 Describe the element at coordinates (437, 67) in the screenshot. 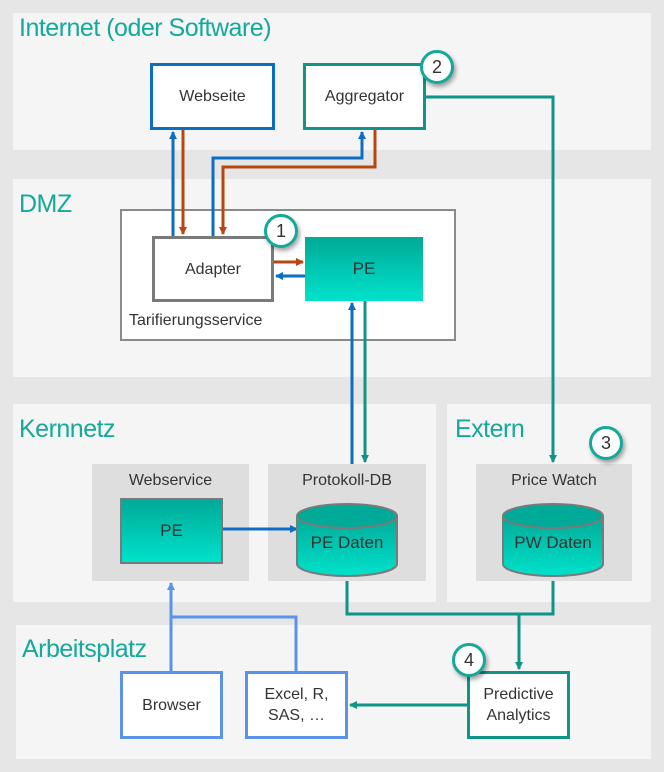

I see `badge-2: 2` at that location.